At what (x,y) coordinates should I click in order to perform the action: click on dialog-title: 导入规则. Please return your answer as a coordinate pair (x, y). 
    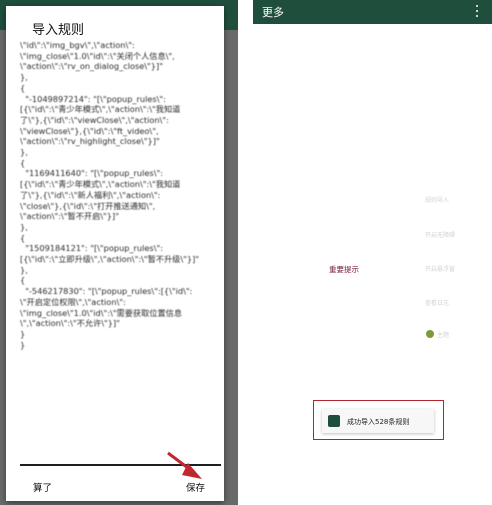
    Looking at the image, I should click on (58, 30).